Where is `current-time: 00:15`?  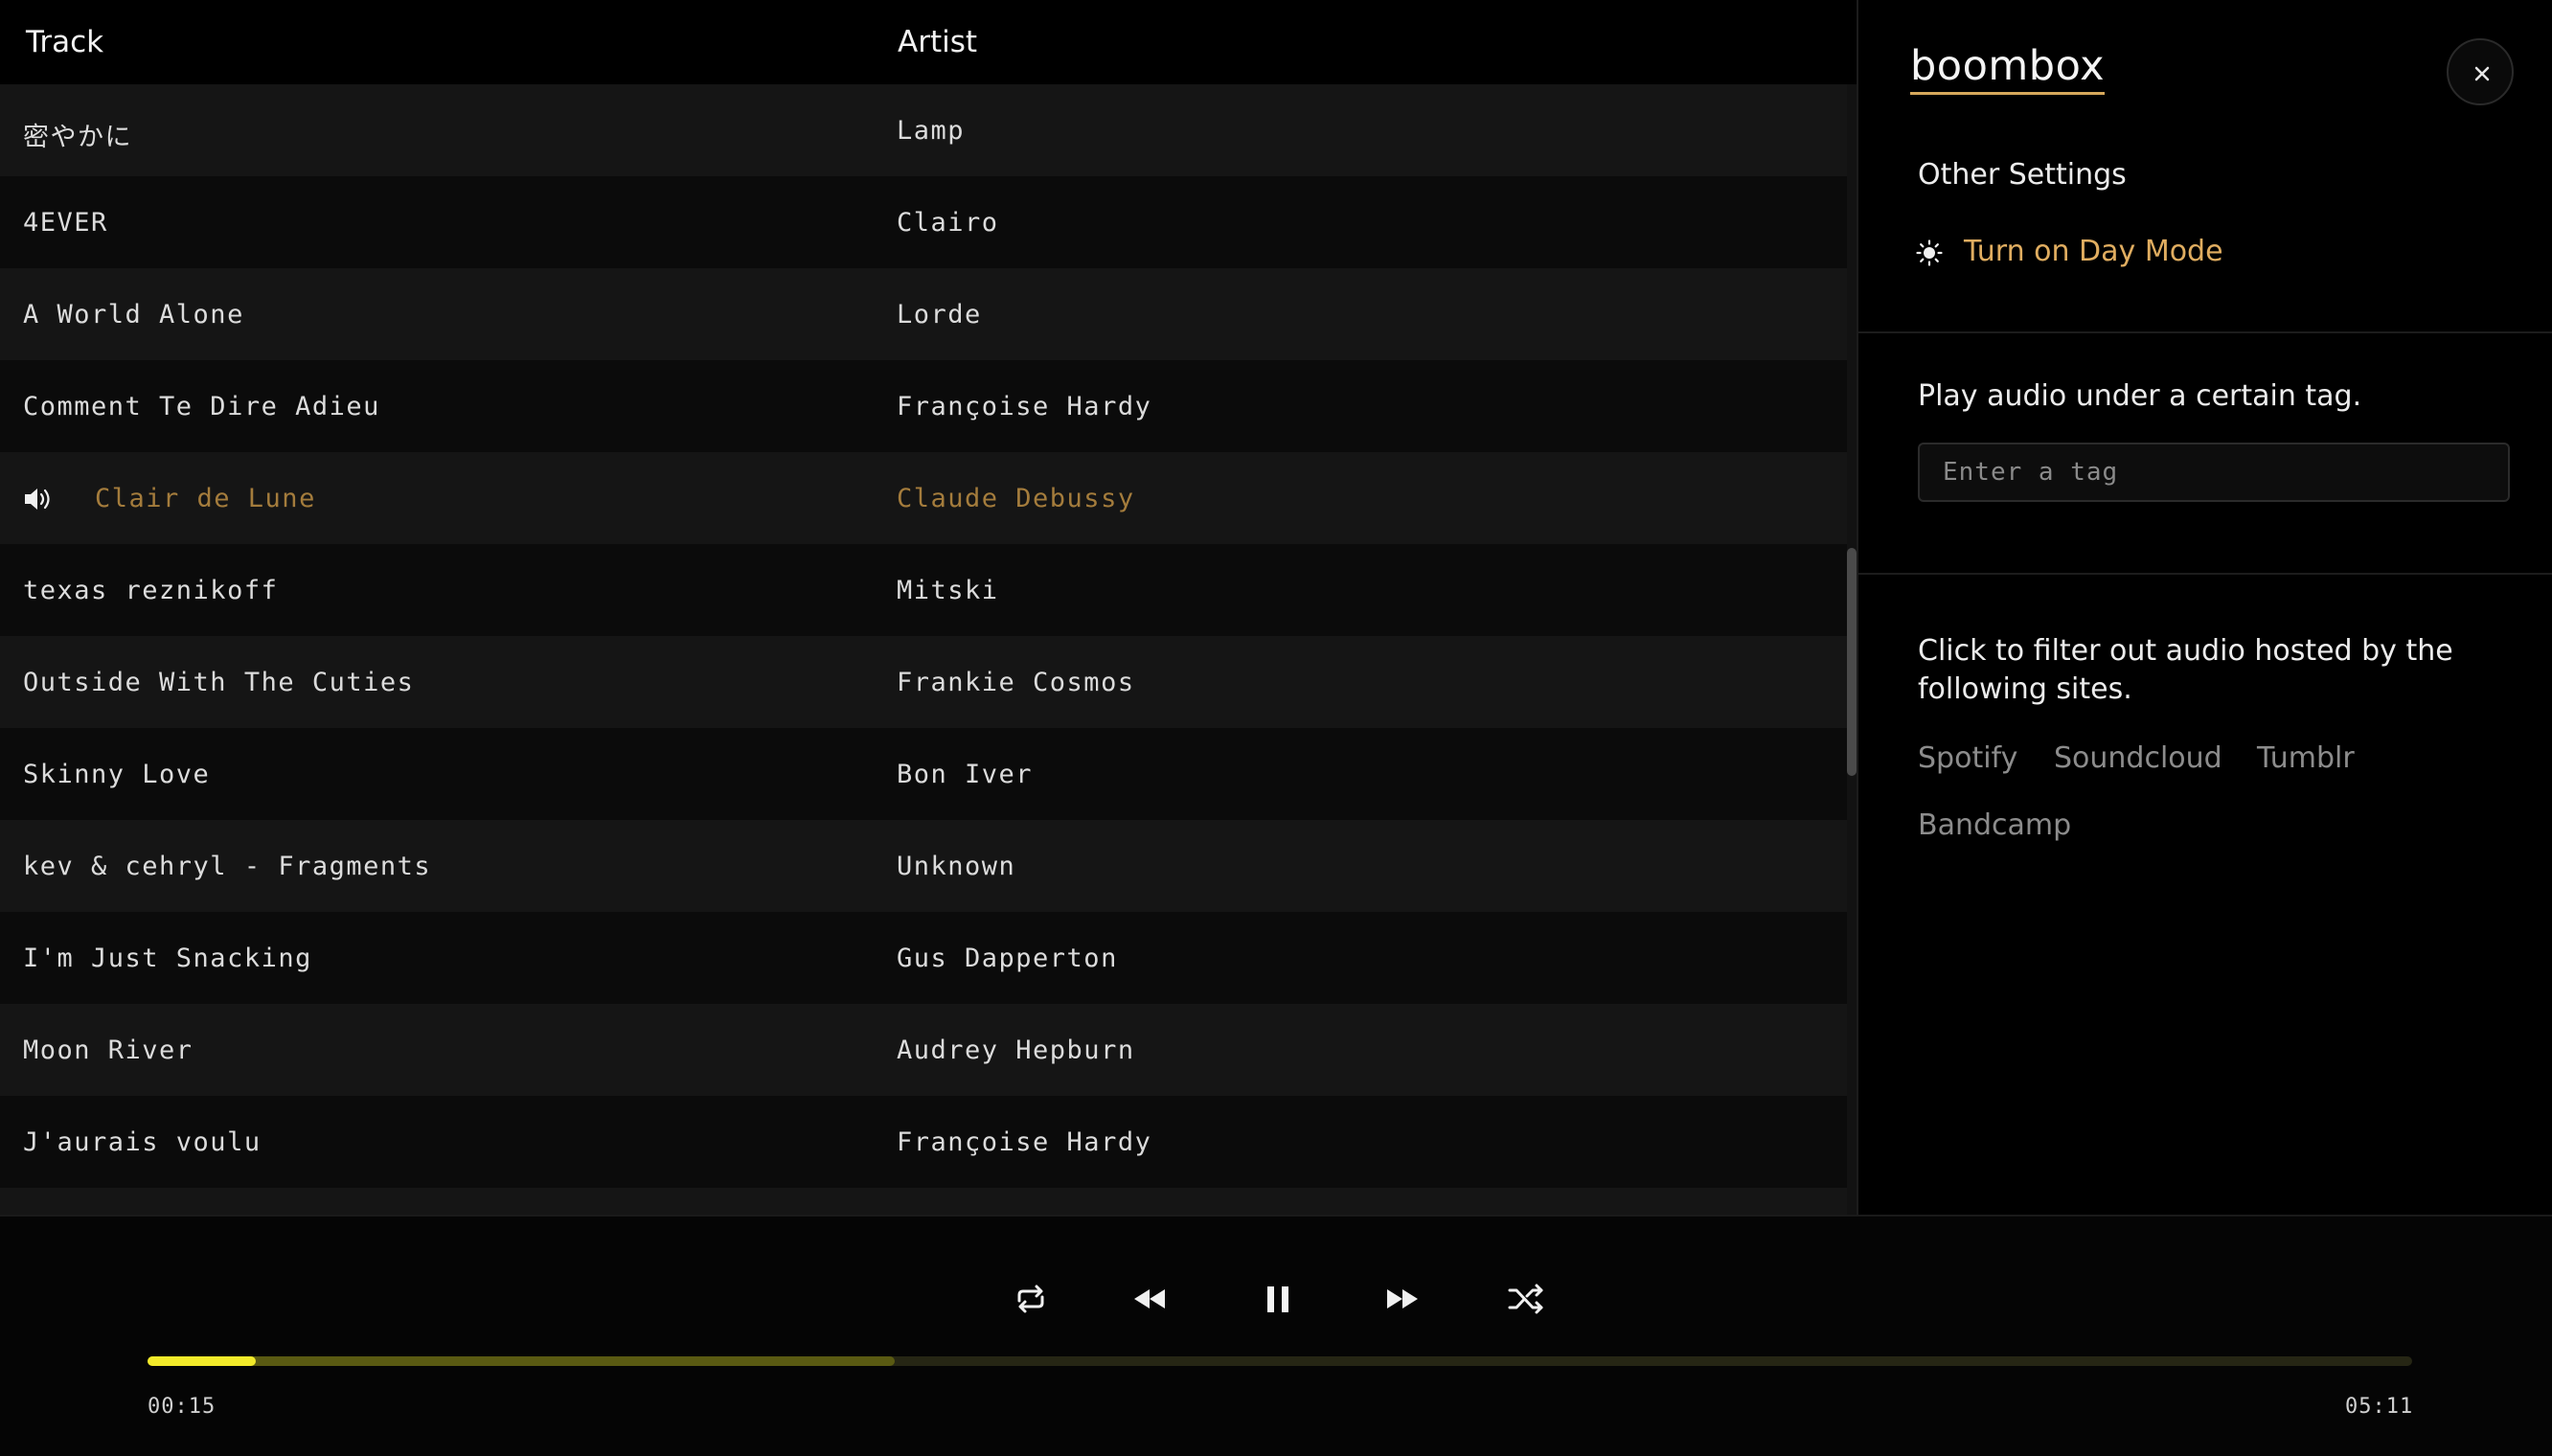 current-time: 00:15 is located at coordinates (182, 1407).